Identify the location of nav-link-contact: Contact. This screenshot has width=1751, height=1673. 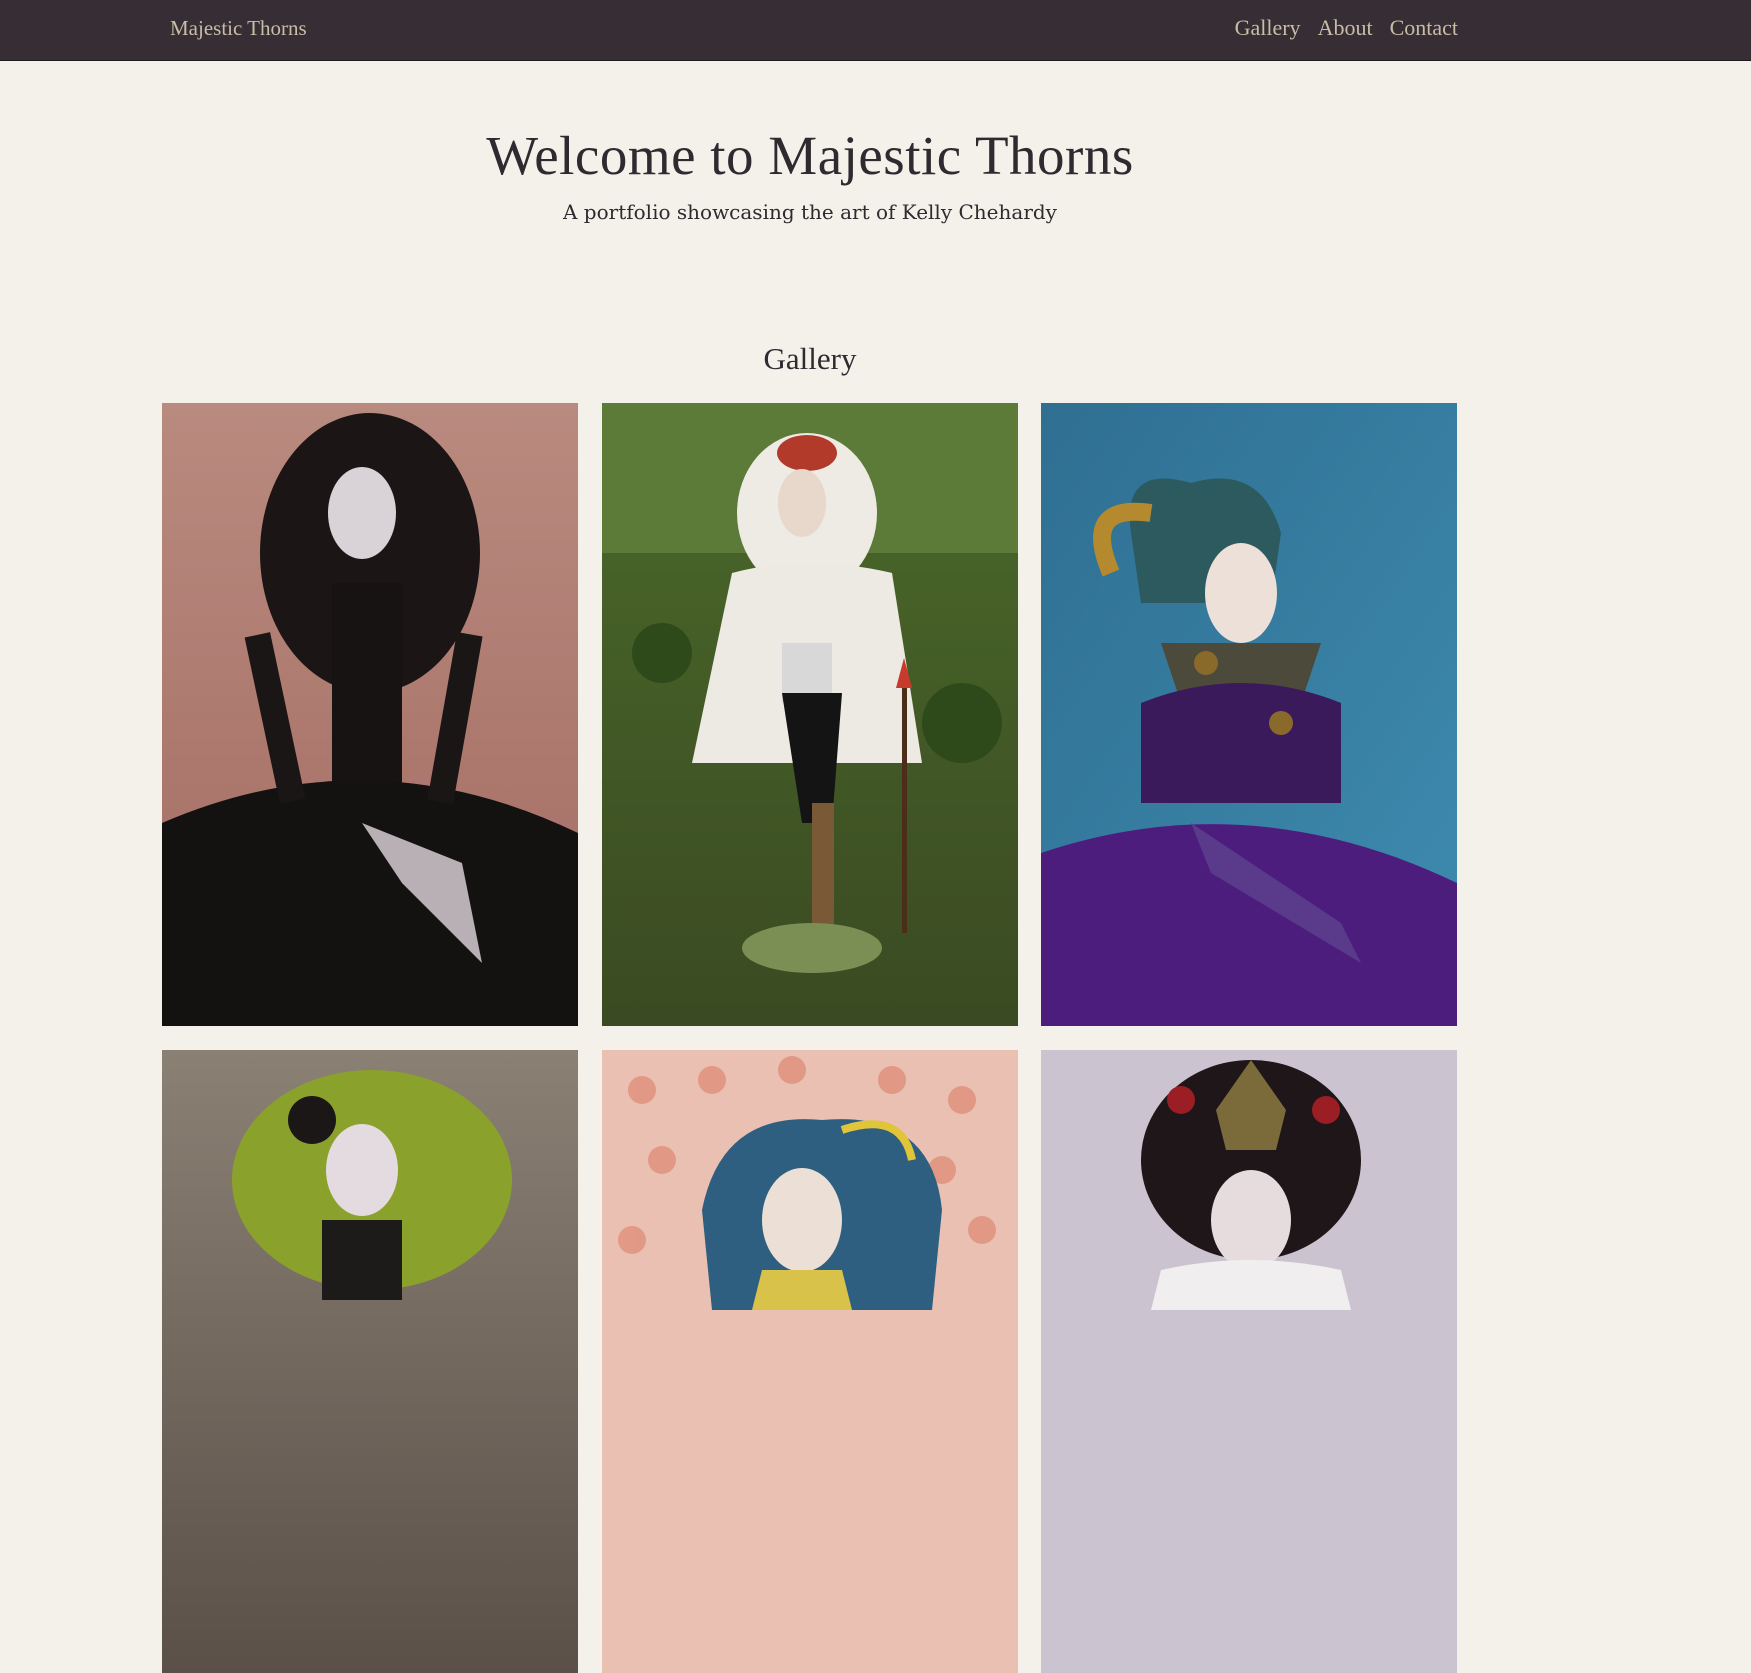
(1424, 28).